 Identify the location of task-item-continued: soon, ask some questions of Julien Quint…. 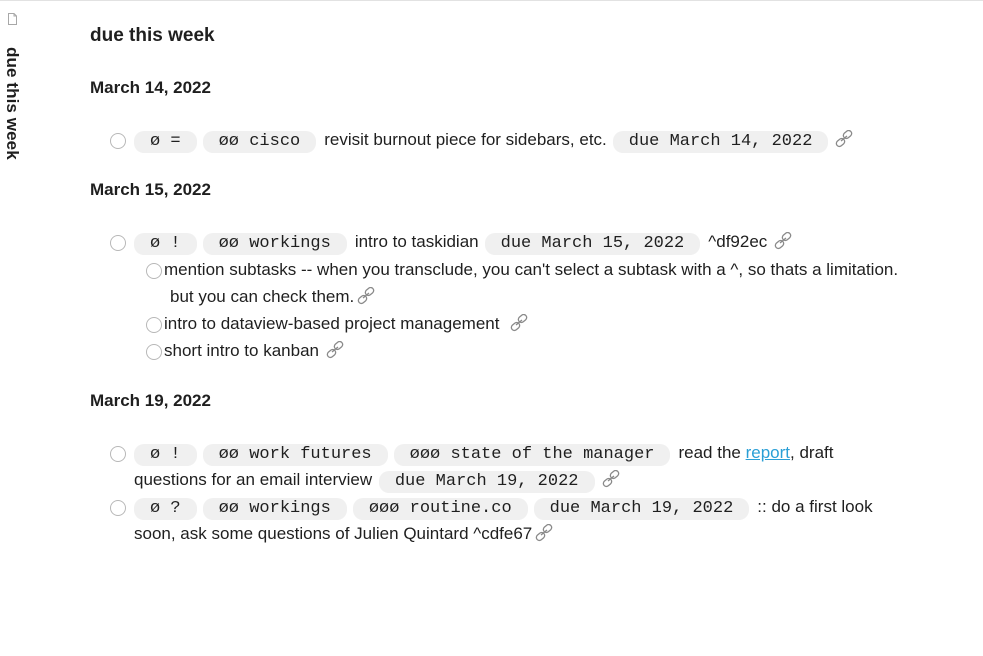
(344, 533).